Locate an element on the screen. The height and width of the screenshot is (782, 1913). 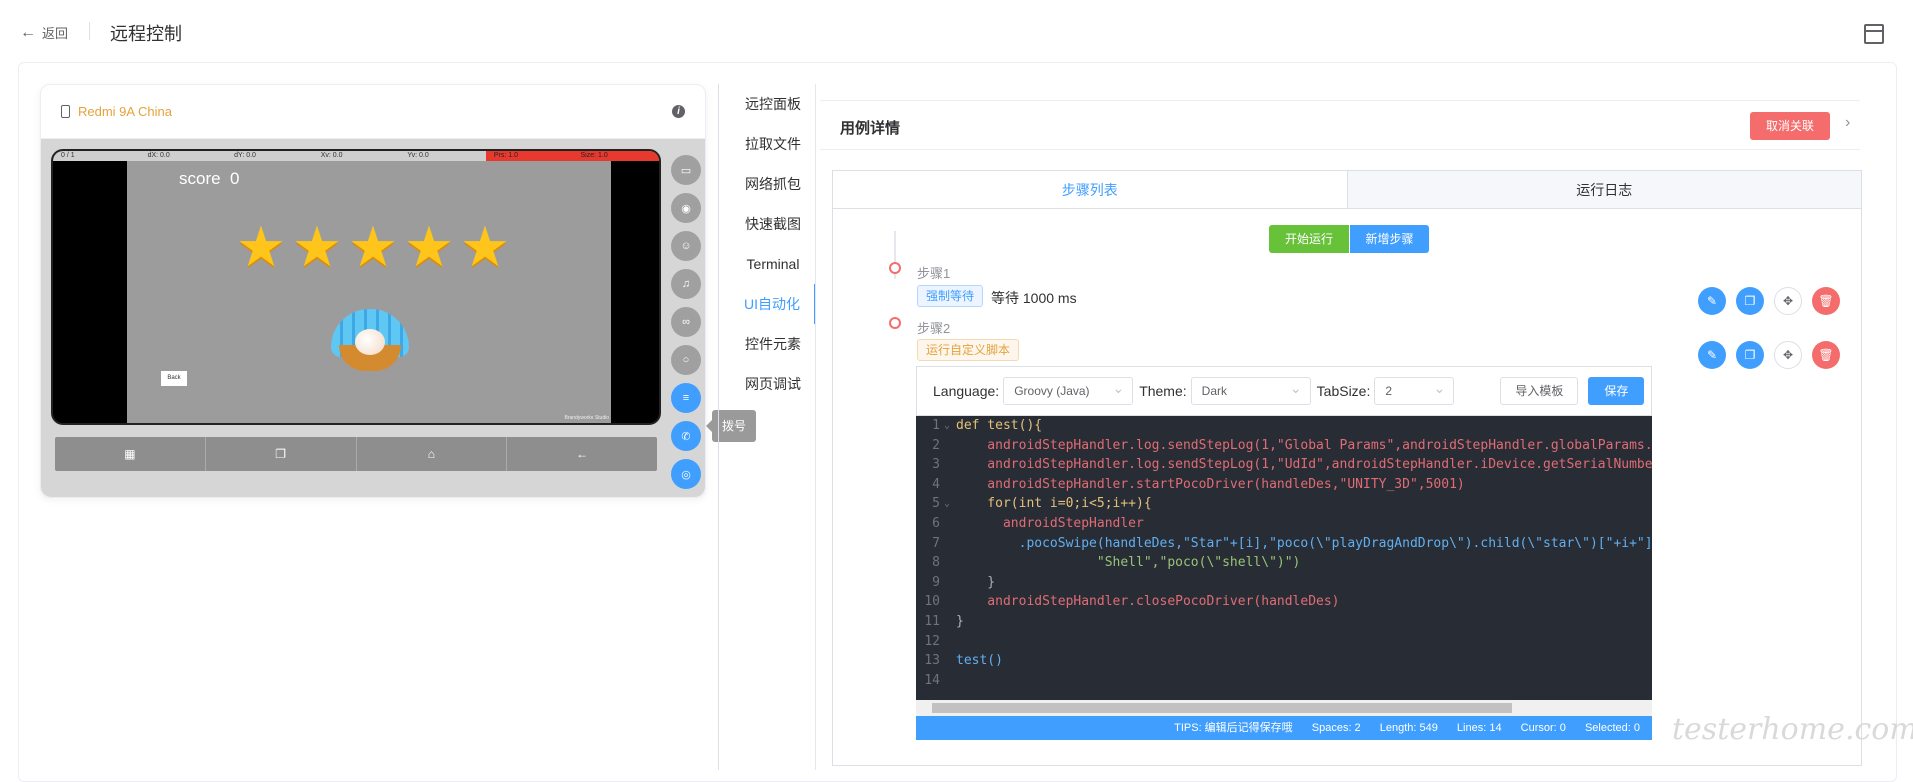
tab-controls: 控件元素 is located at coordinates (773, 344).